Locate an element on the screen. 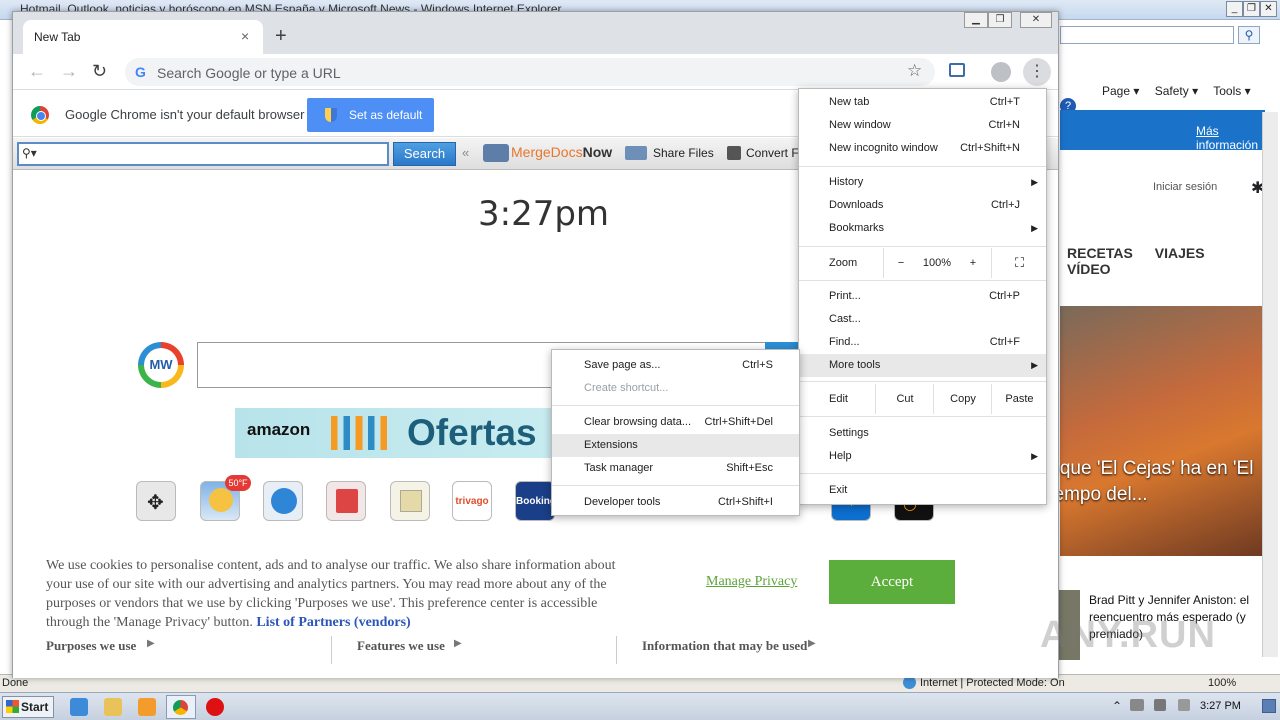 Image resolution: width=1280 pixels, height=720 pixels. show-desktop-icon is located at coordinates (1269, 706).